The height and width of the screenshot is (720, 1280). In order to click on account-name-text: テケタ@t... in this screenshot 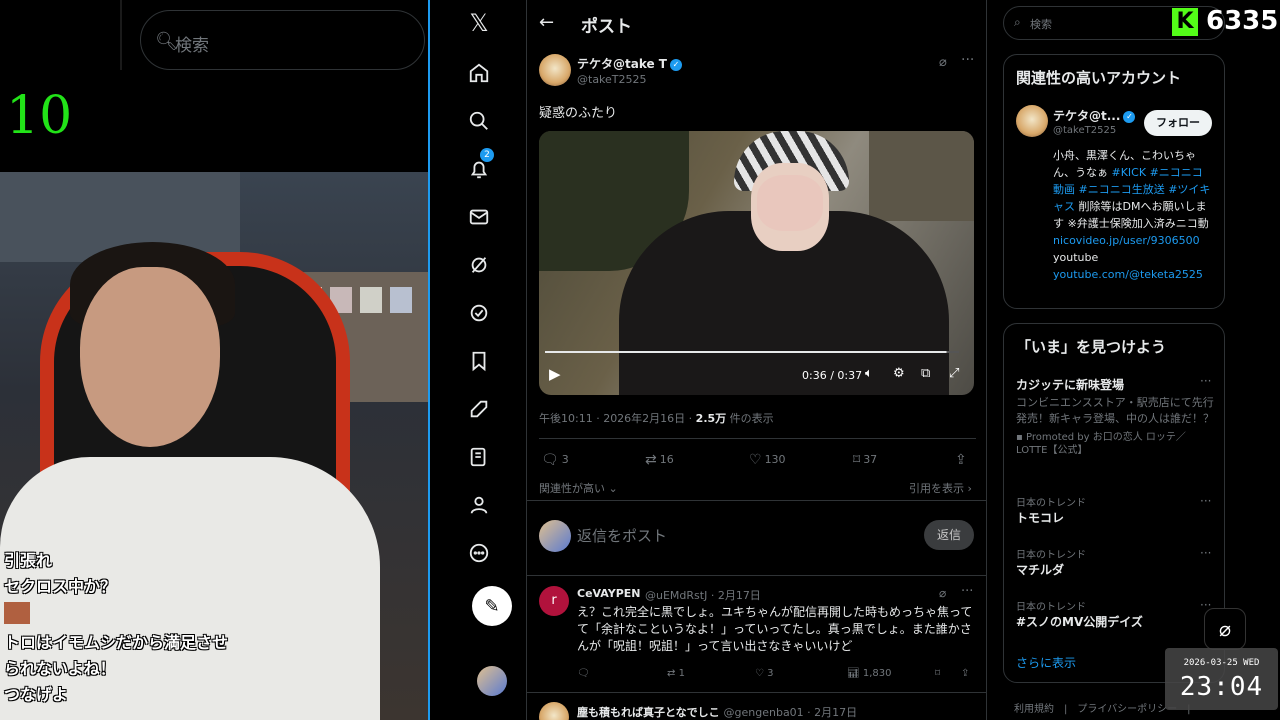, I will do `click(1087, 116)`.